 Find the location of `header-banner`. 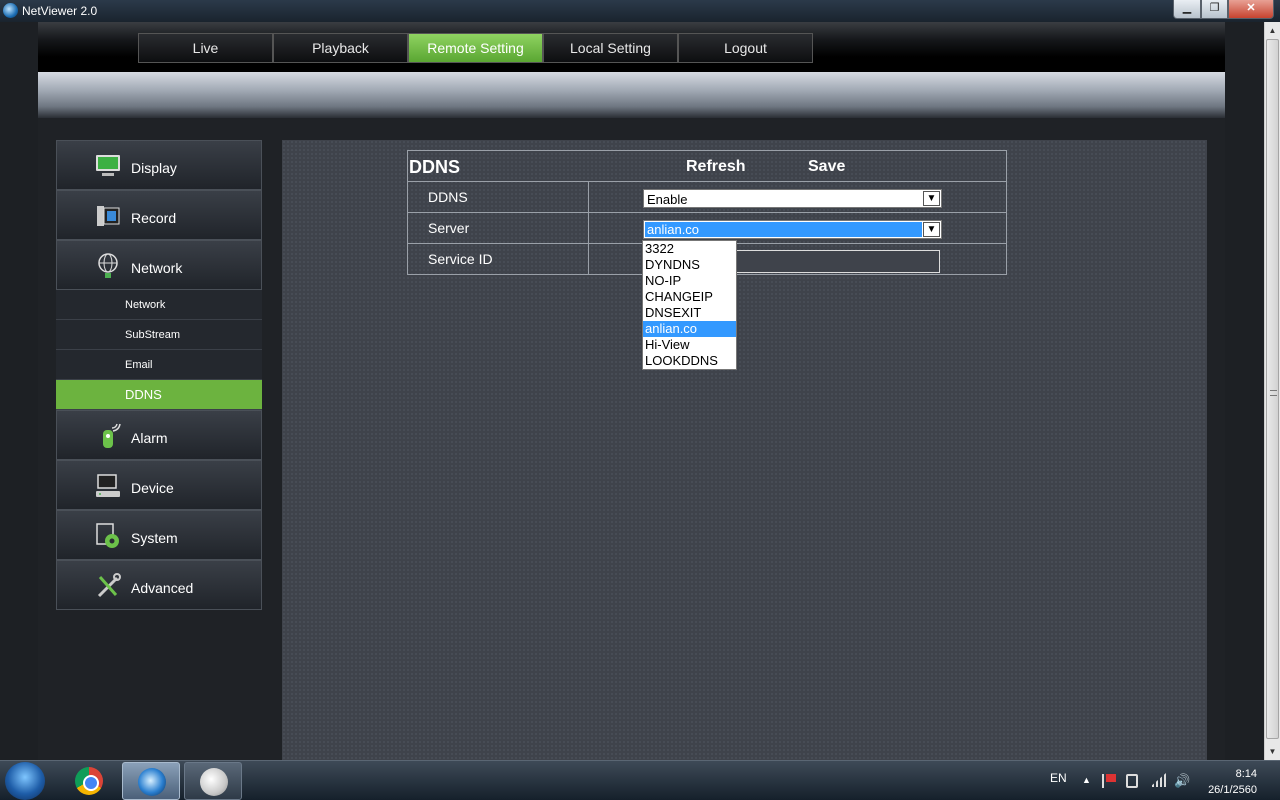

header-banner is located at coordinates (631, 95).